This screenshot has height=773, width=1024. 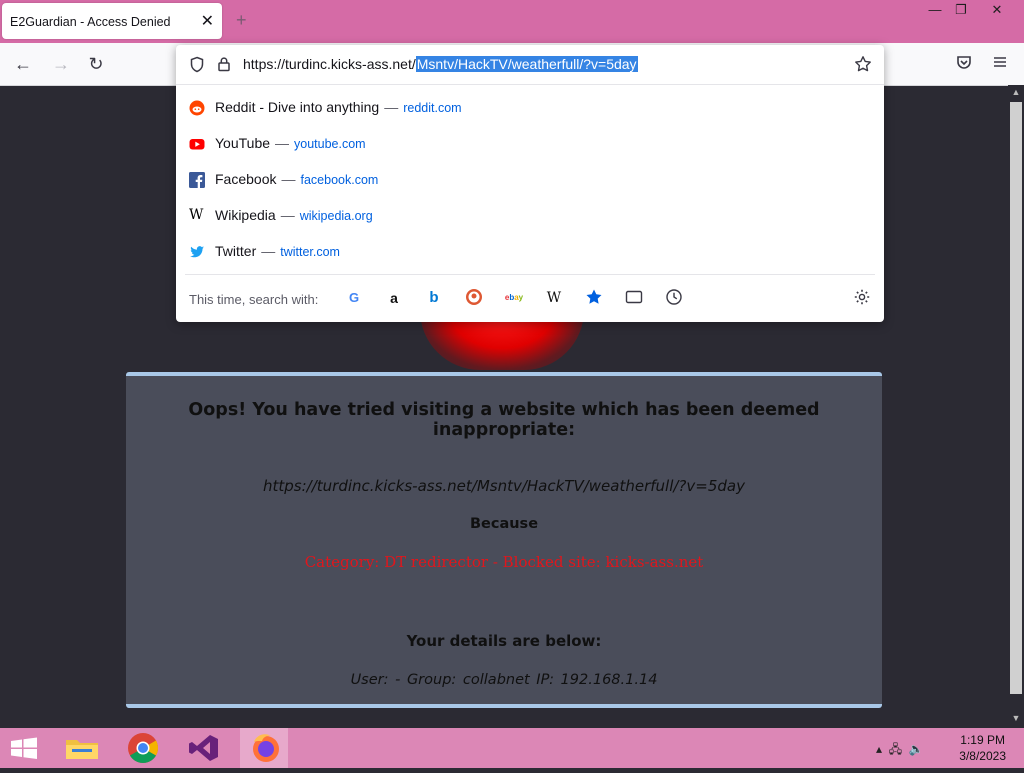 I want to click on scroll-down-icon: ▼, so click(x=1016, y=718).